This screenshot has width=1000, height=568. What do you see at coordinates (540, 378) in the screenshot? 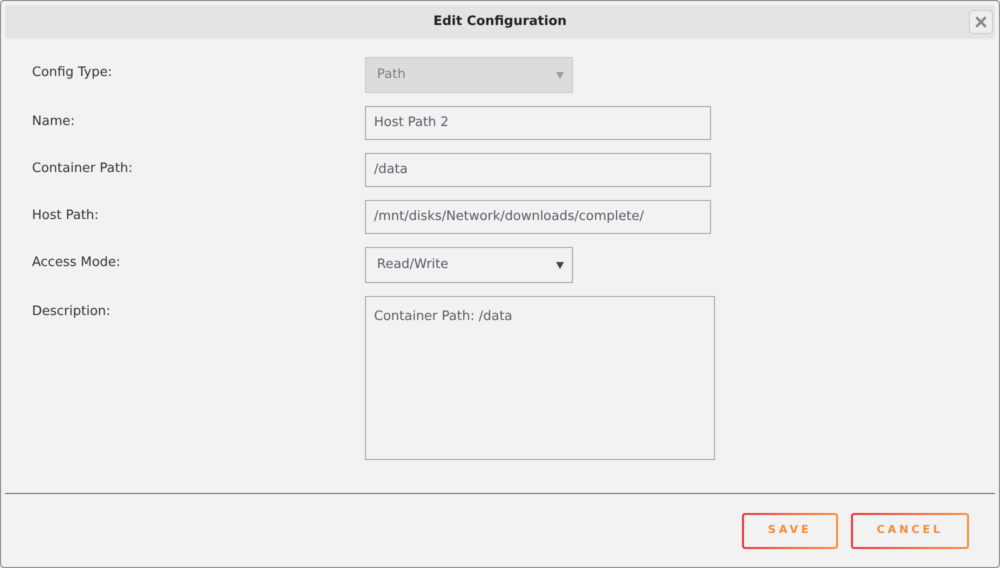
I see `text-area: Container Path: /data` at bounding box center [540, 378].